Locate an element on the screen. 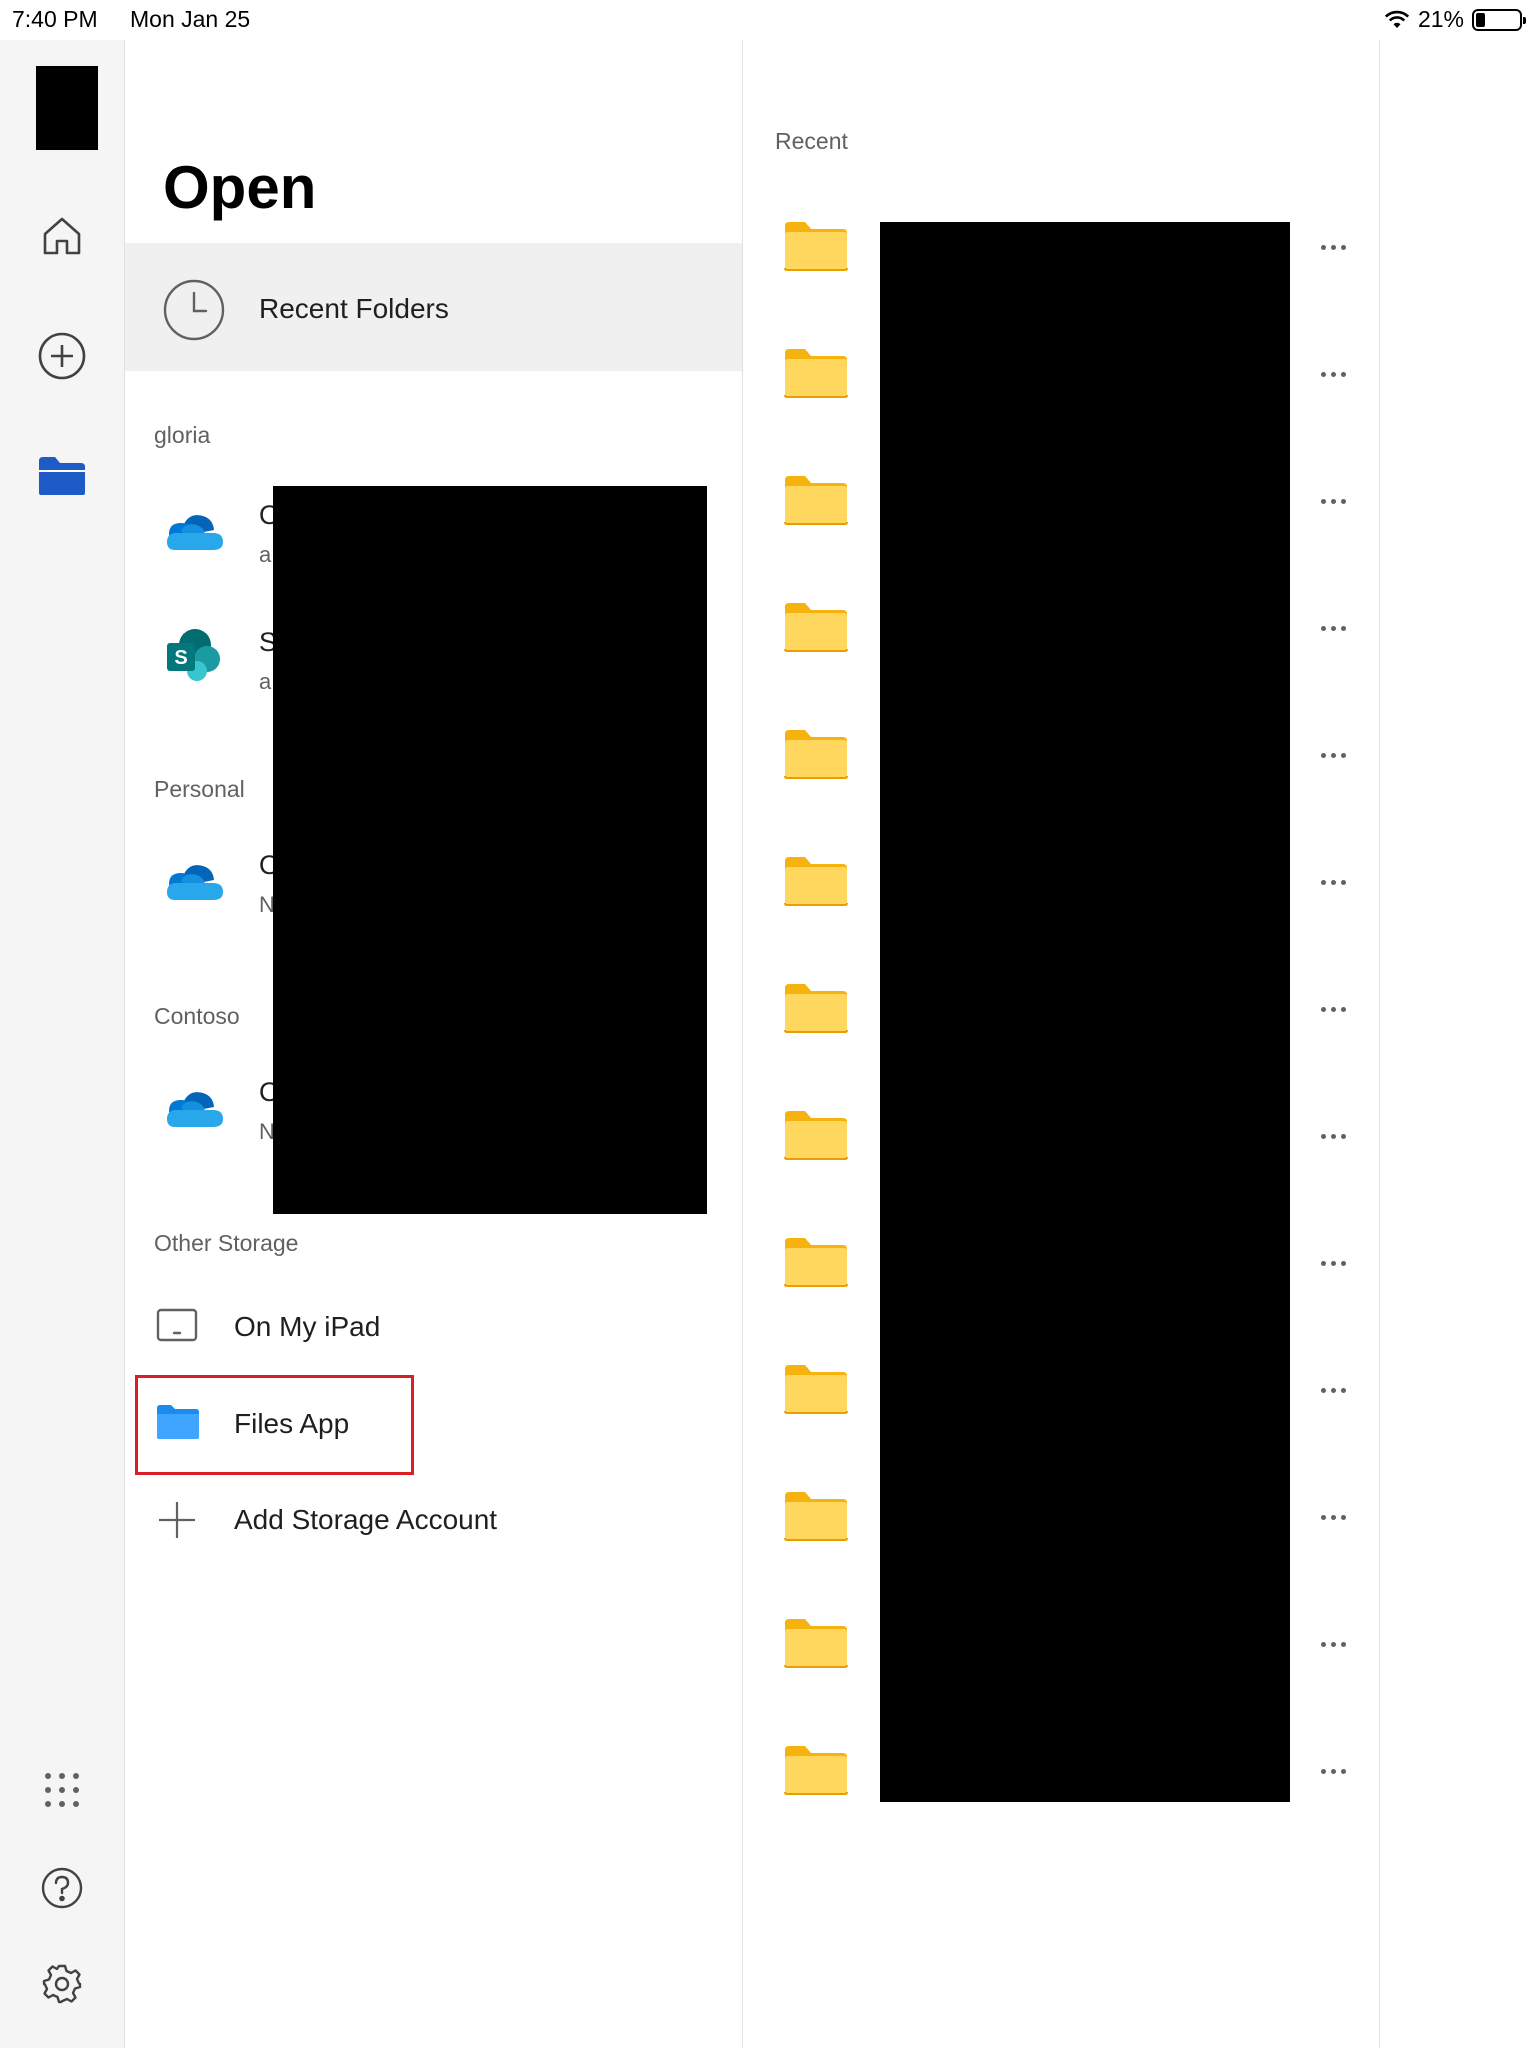  battery-level-fill is located at coordinates (1480, 19).